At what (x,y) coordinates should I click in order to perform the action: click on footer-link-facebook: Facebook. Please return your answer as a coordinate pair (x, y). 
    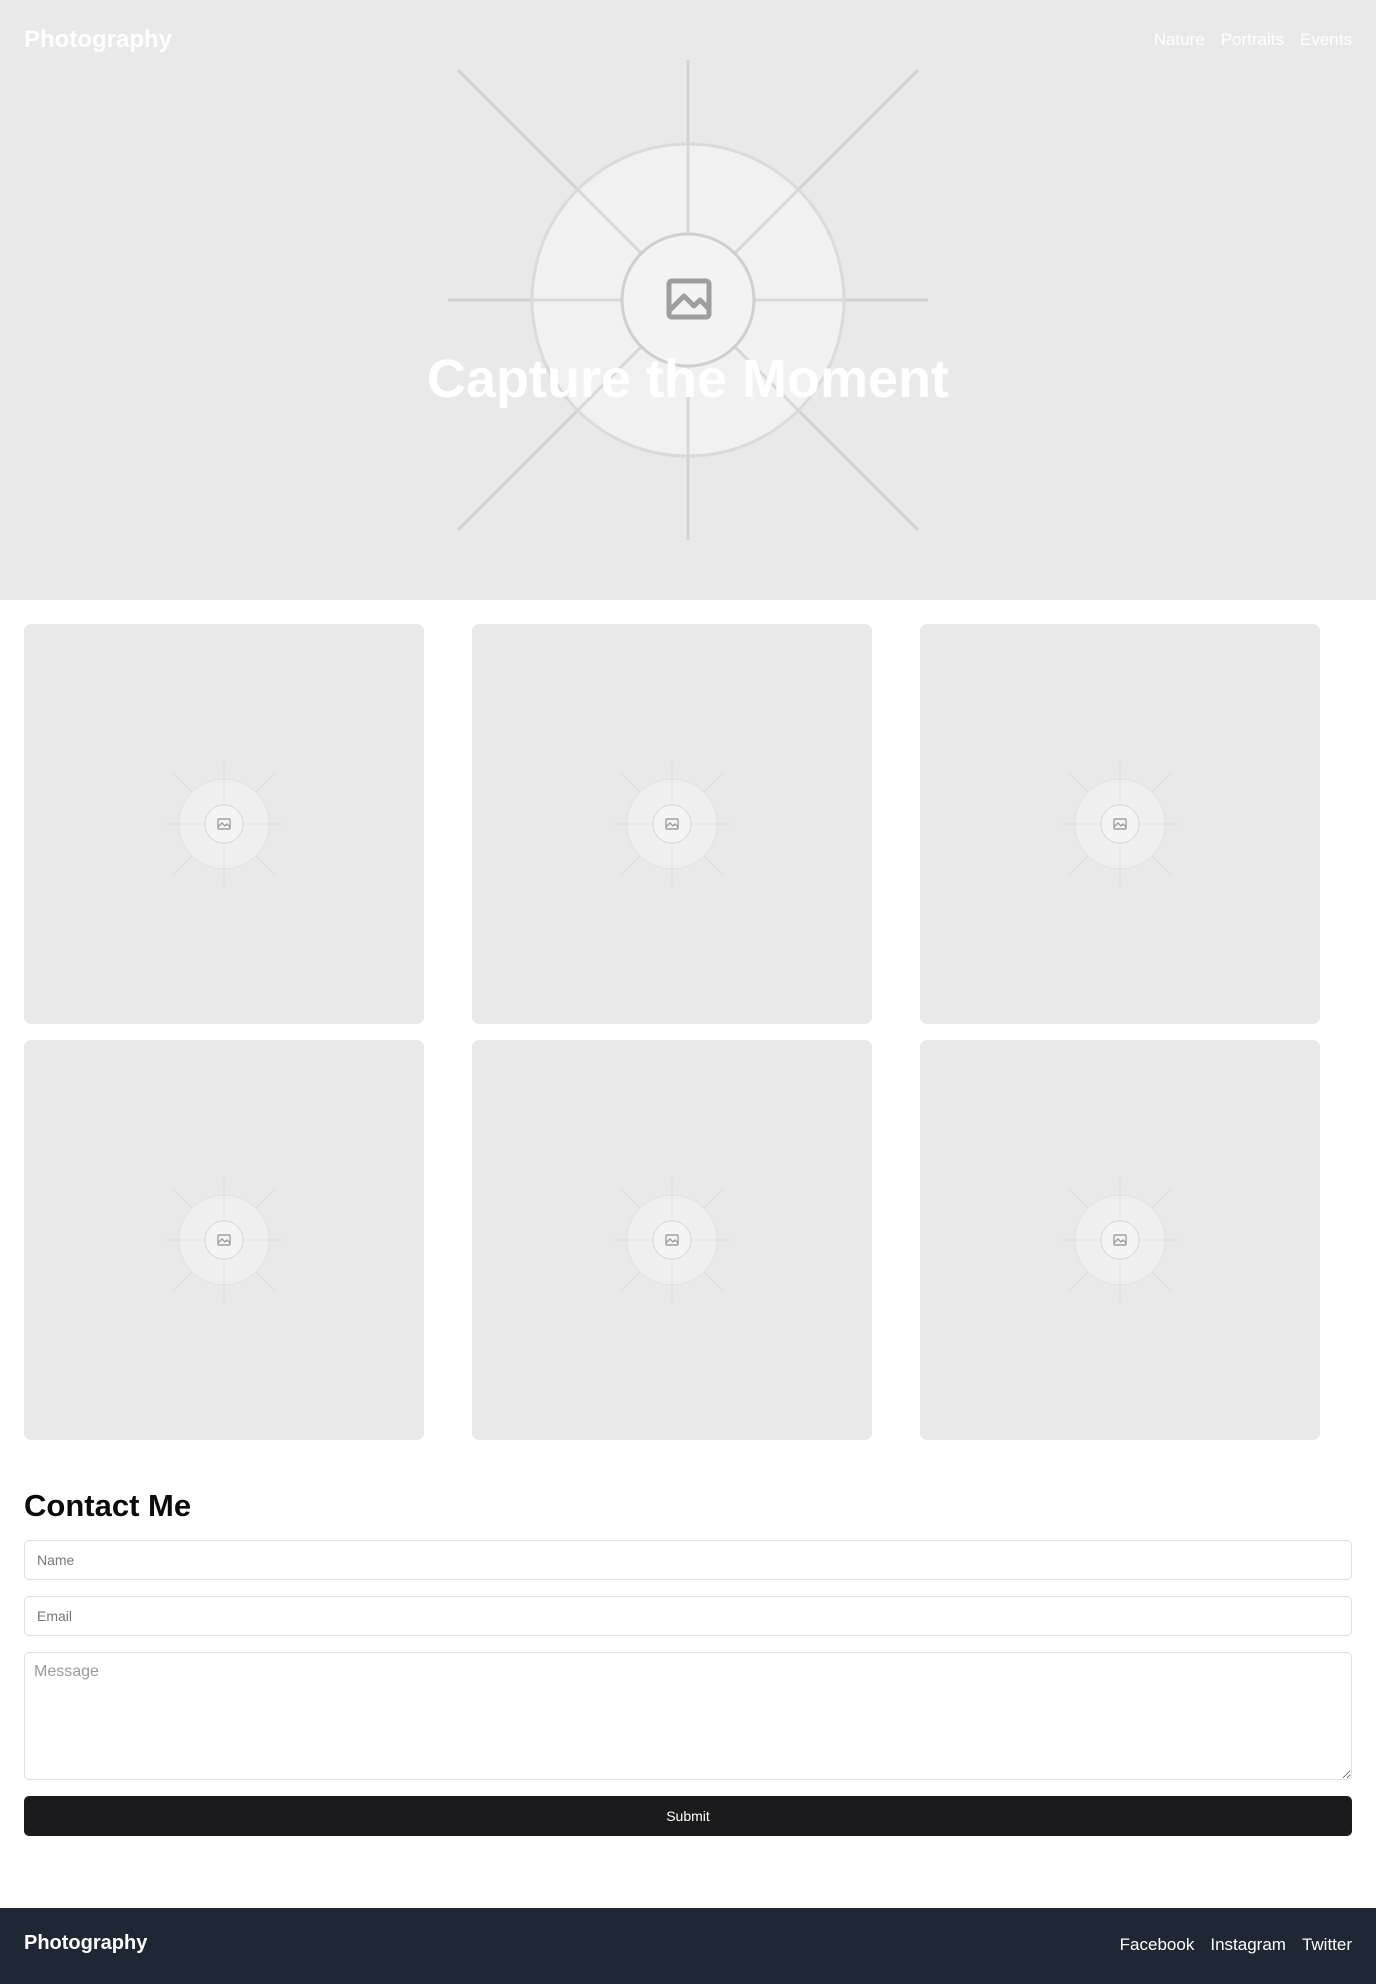
    Looking at the image, I should click on (1157, 1945).